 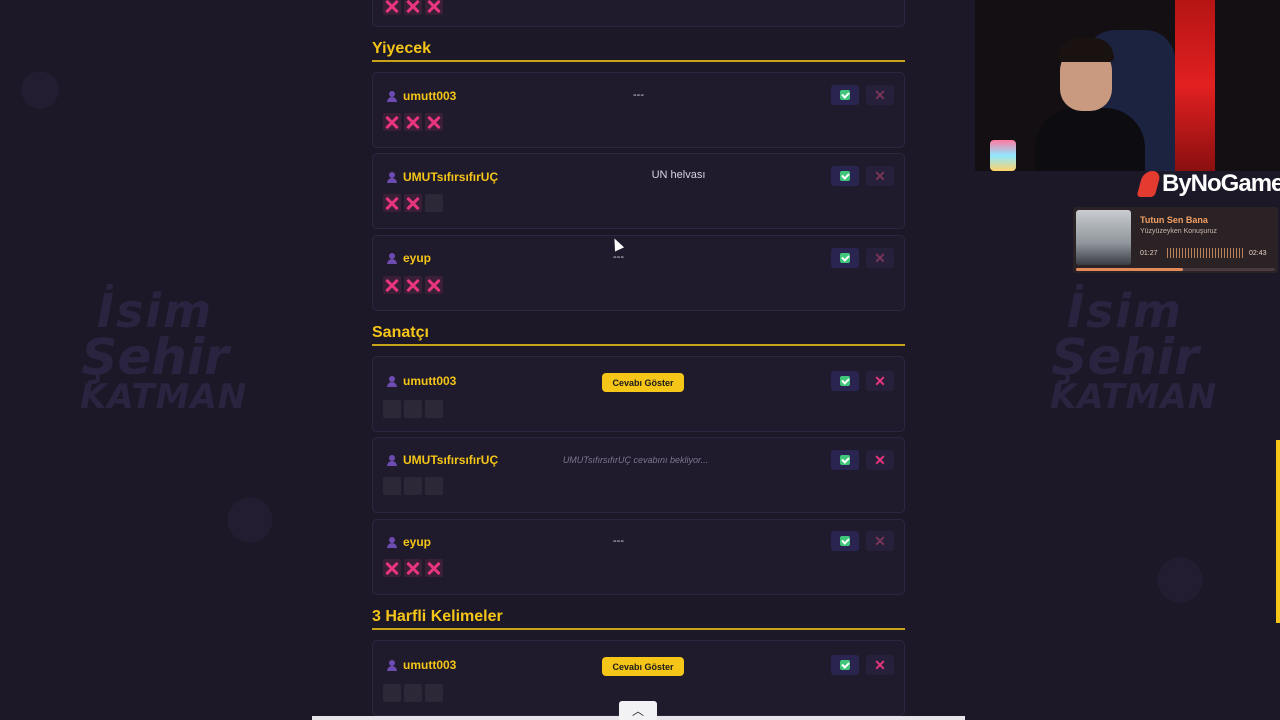 I want to click on artist-name: Yüzyüzeyken Konuşuruz, so click(x=1179, y=231).